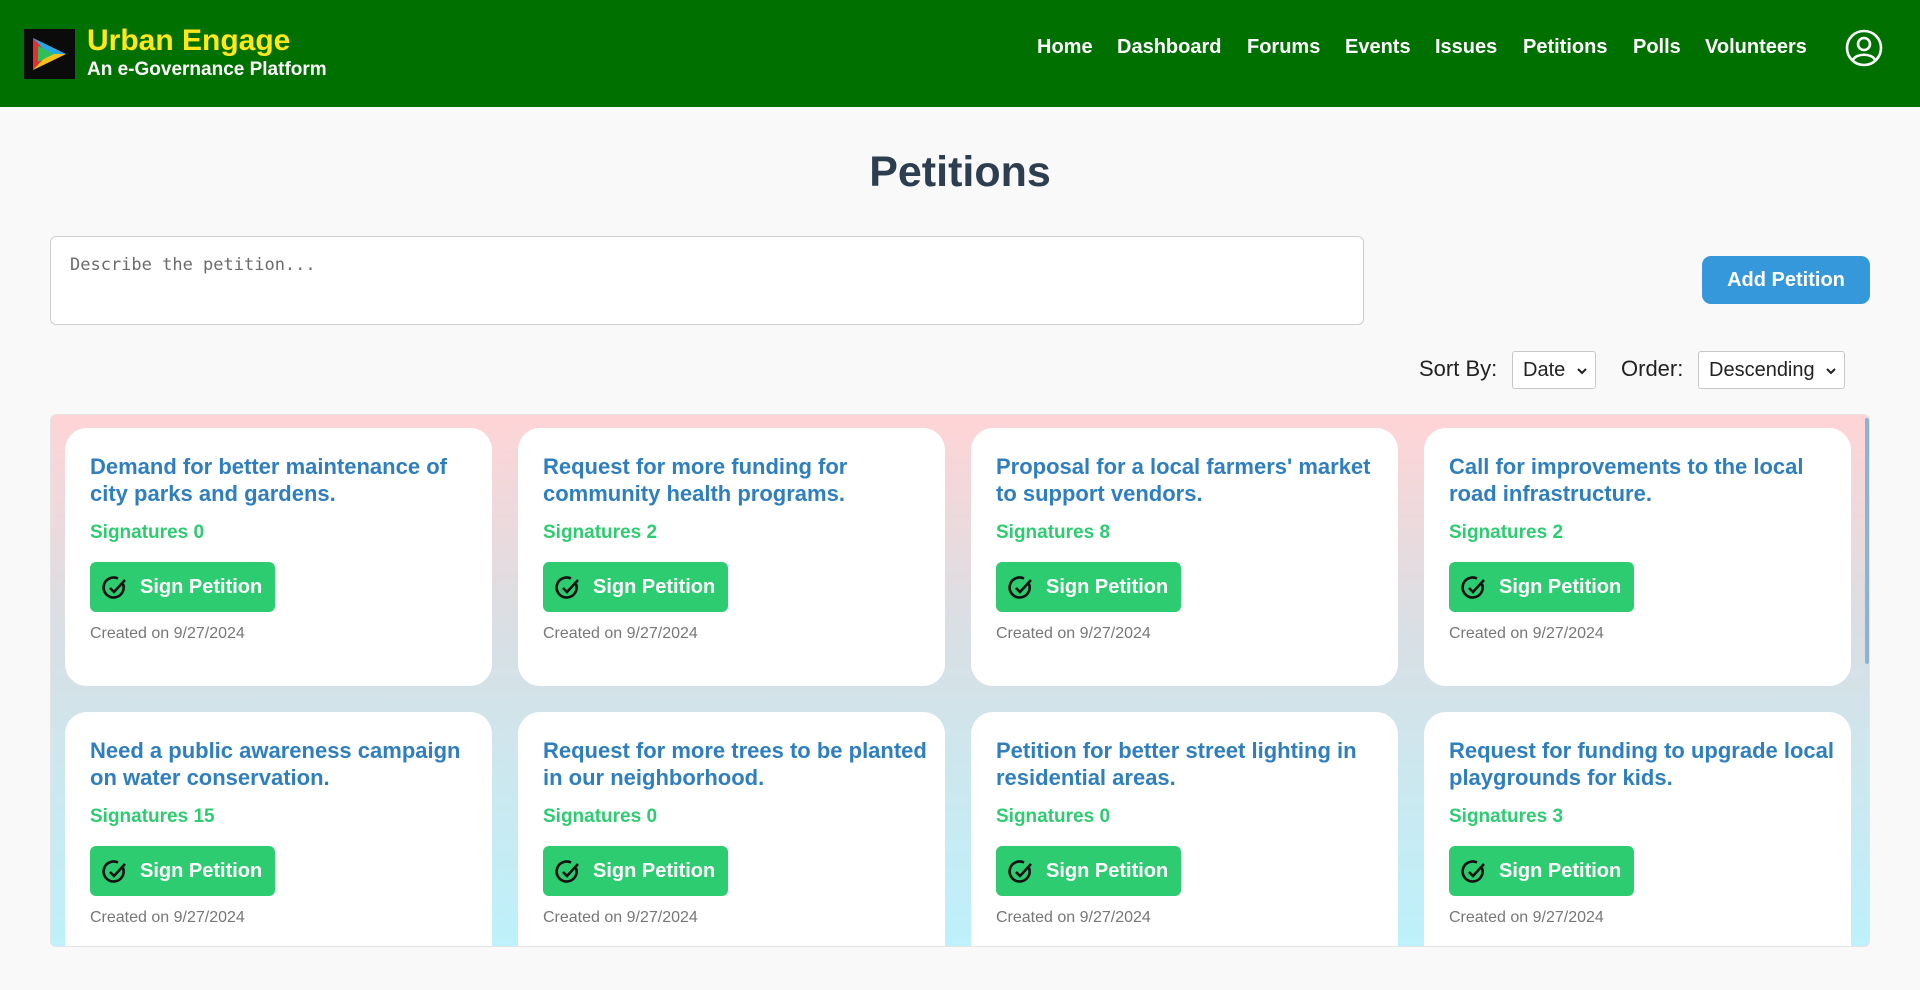 This screenshot has width=1920, height=990. I want to click on nav-issues: Issues, so click(1466, 47).